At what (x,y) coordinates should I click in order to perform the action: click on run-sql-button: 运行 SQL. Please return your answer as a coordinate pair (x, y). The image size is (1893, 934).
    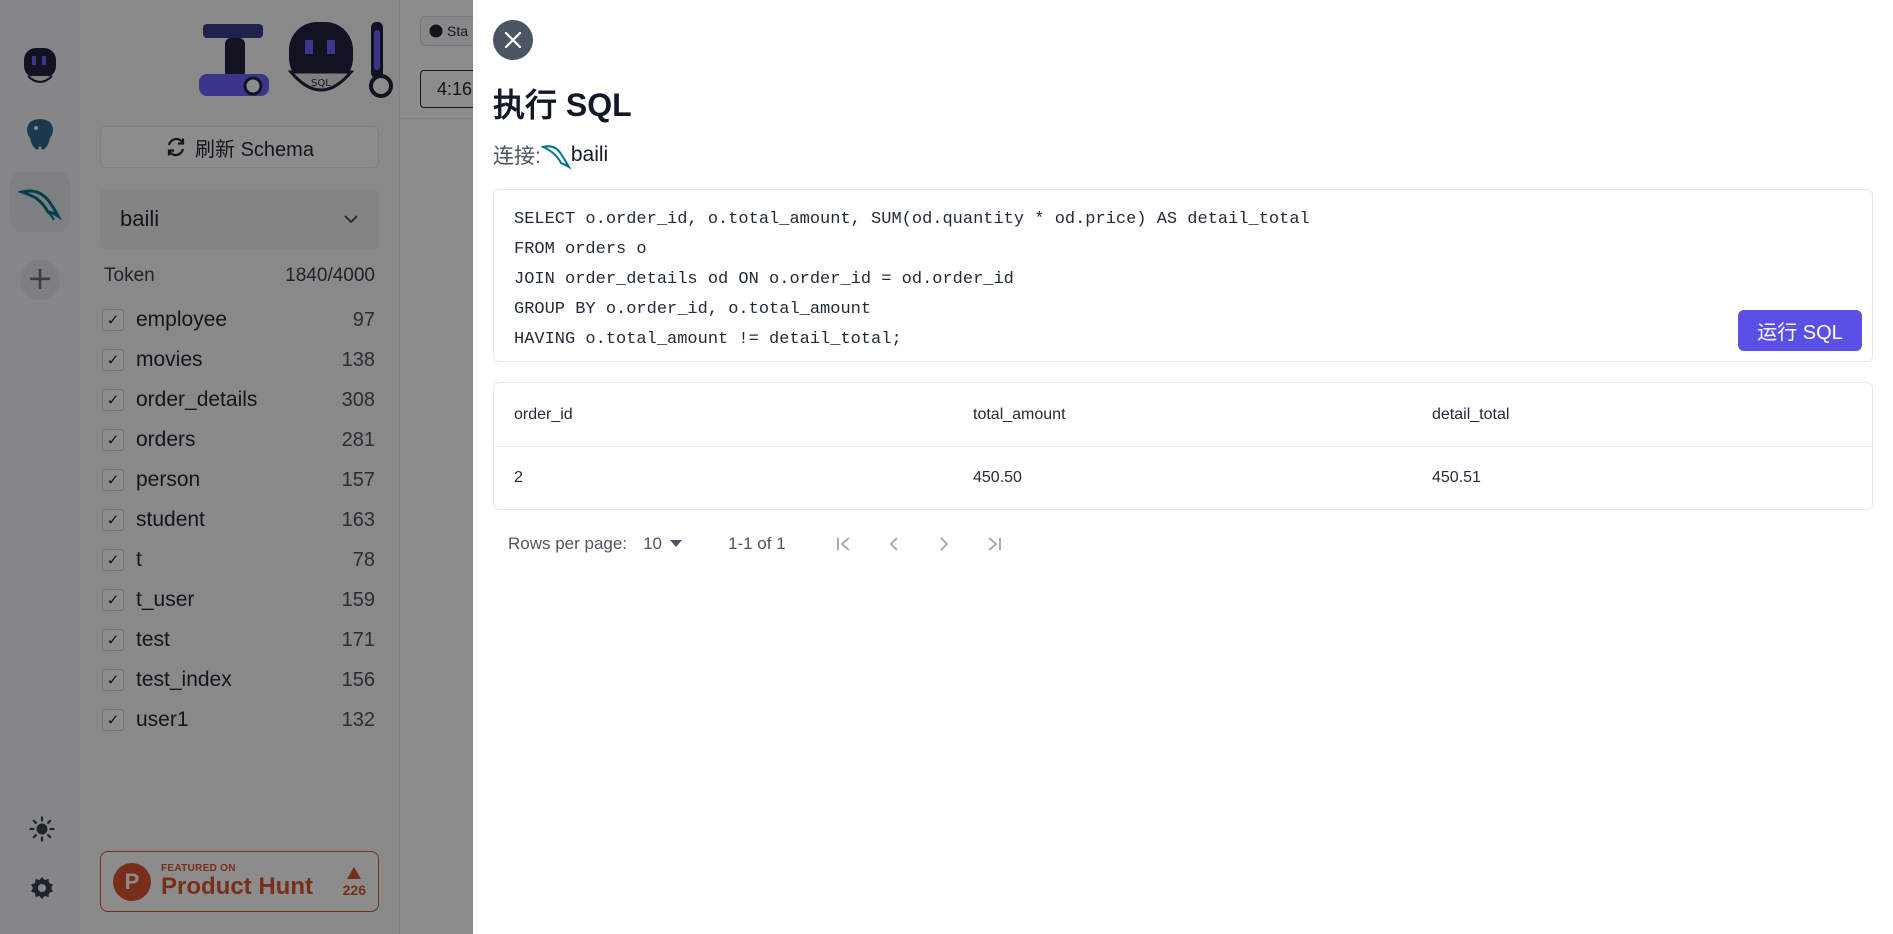
    Looking at the image, I should click on (1800, 330).